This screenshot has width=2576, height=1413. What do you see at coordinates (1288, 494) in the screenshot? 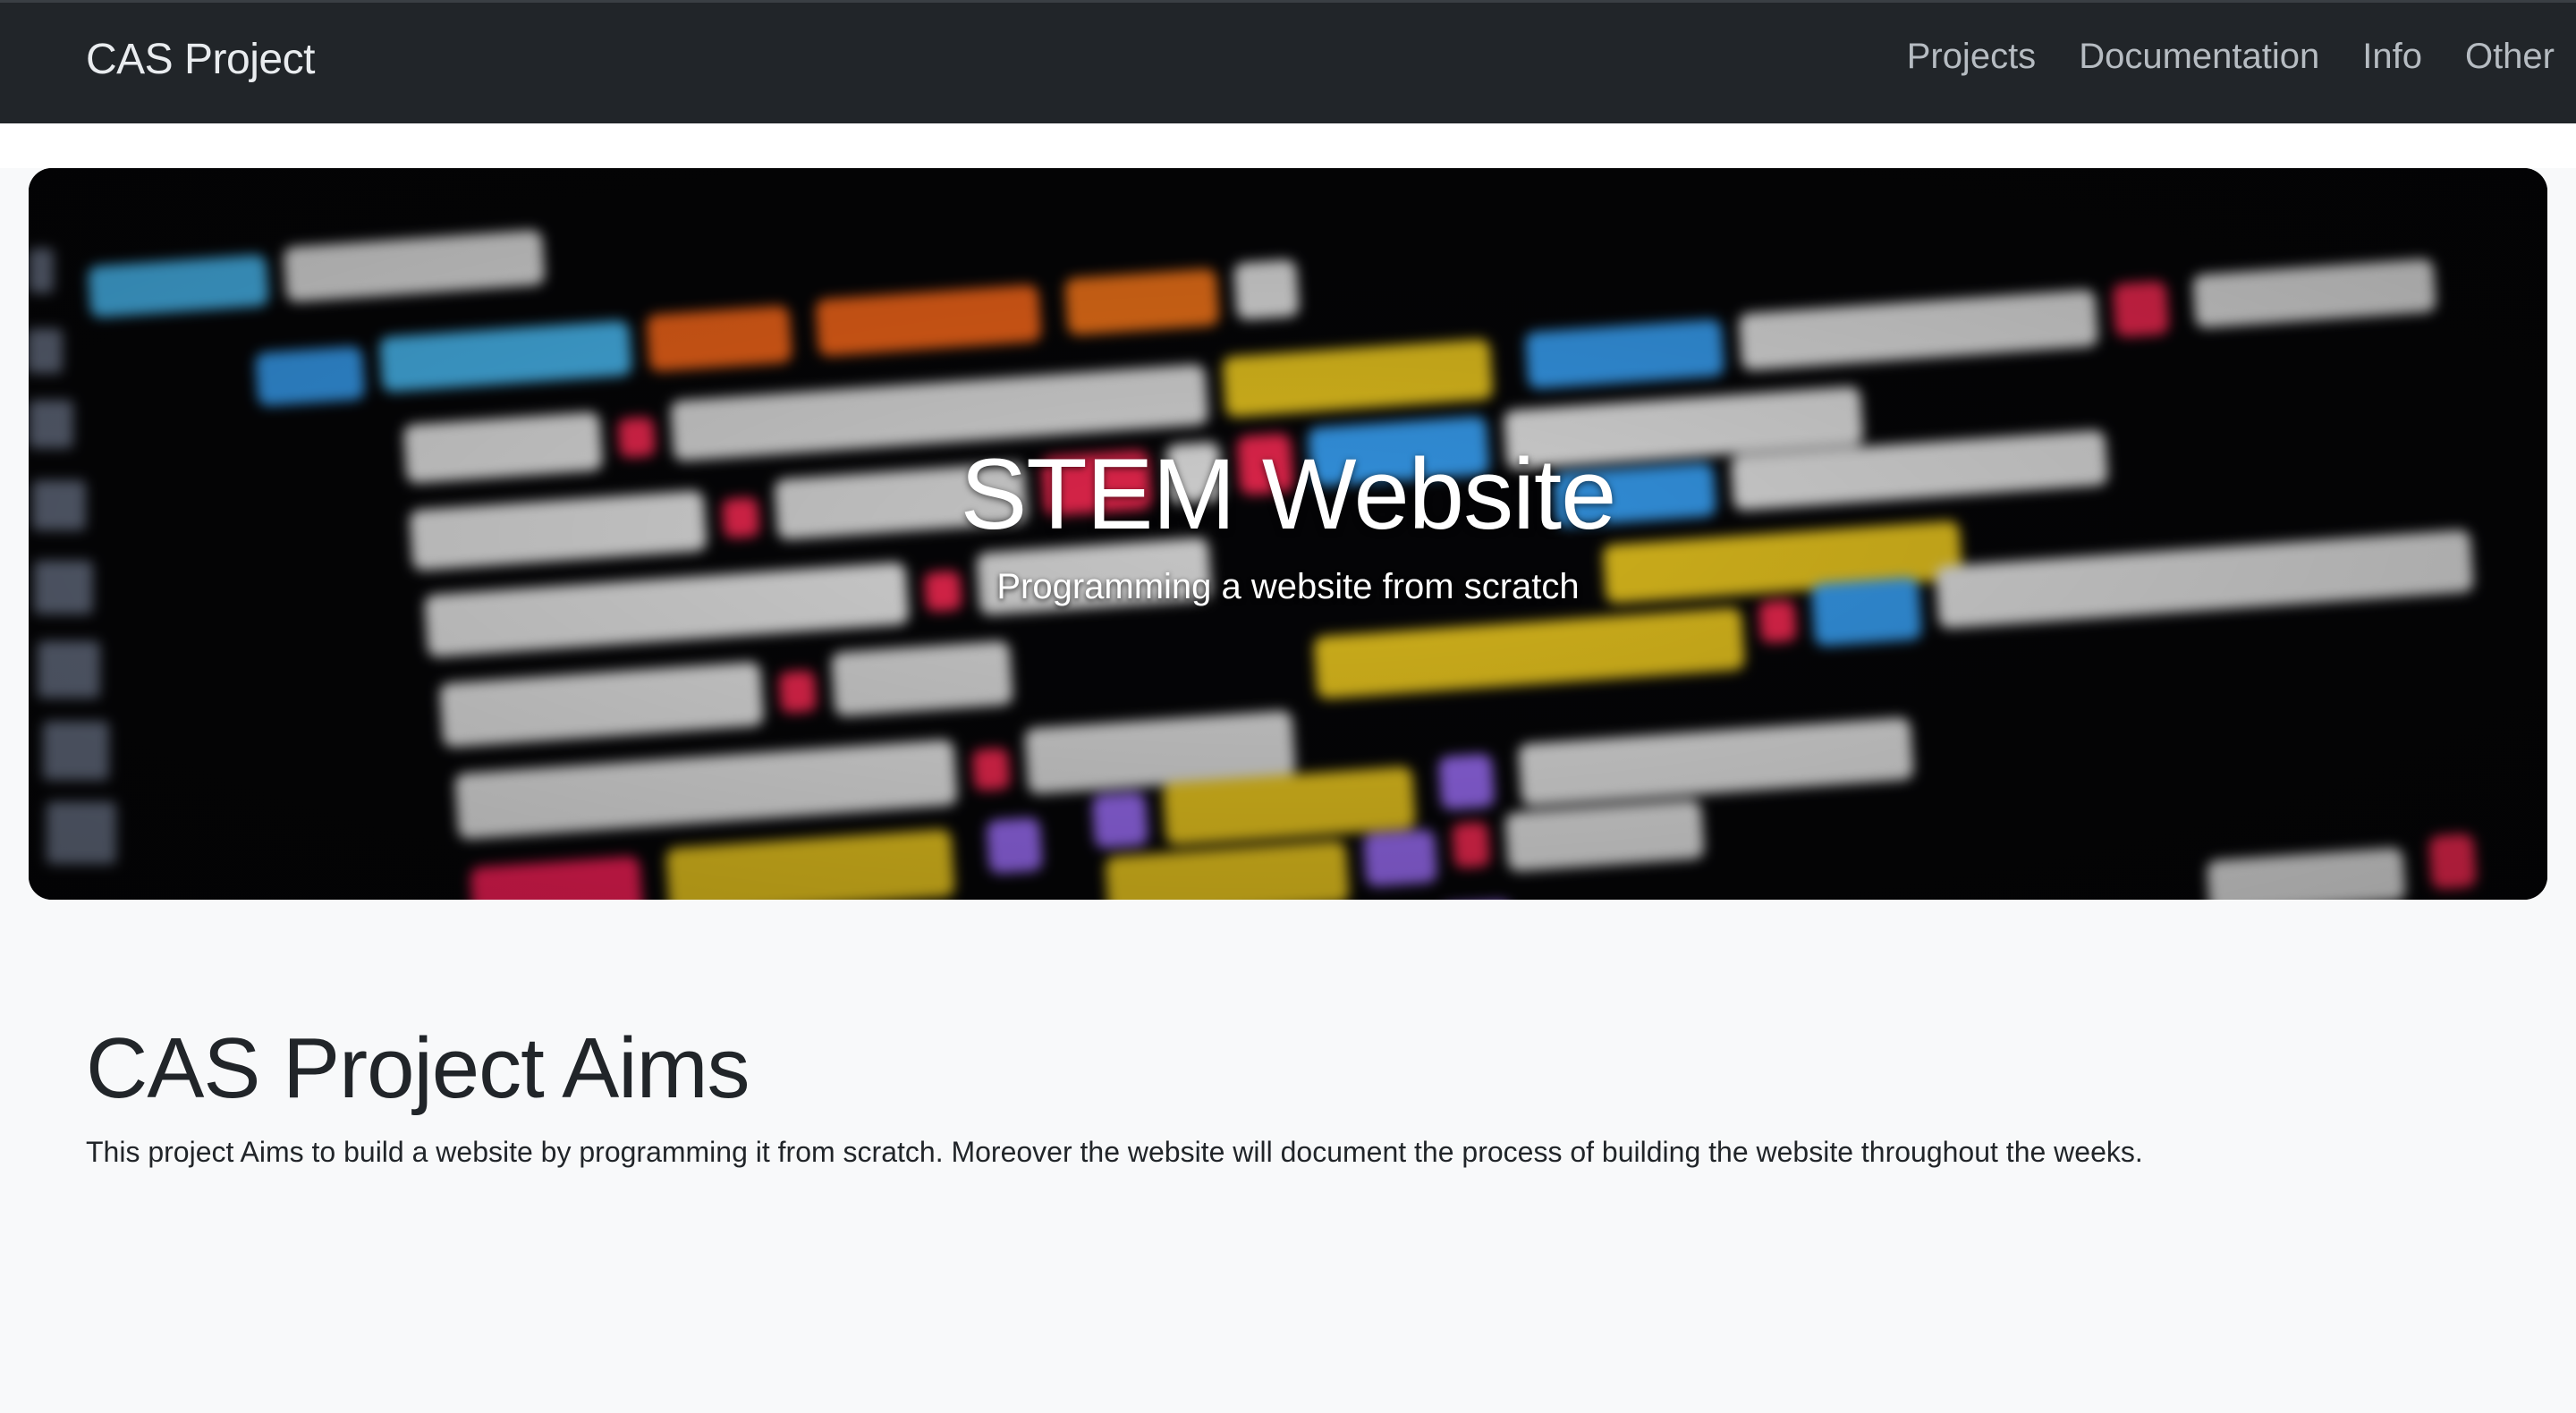
I see `hero-title: STEM Website` at bounding box center [1288, 494].